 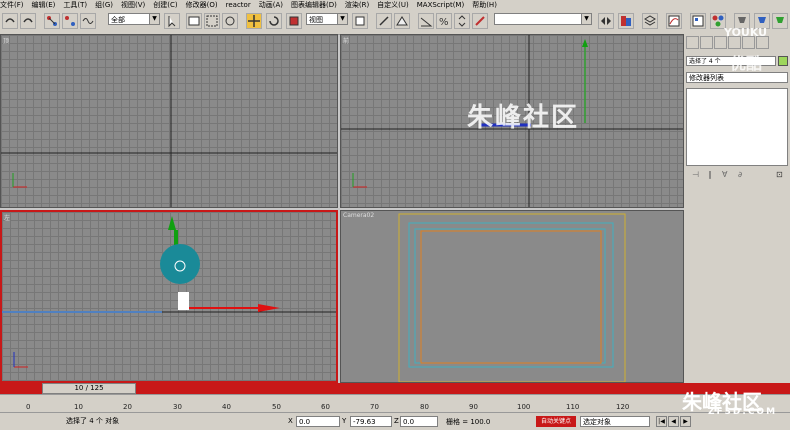 What do you see at coordinates (10, 21) in the screenshot?
I see `undo-icon` at bounding box center [10, 21].